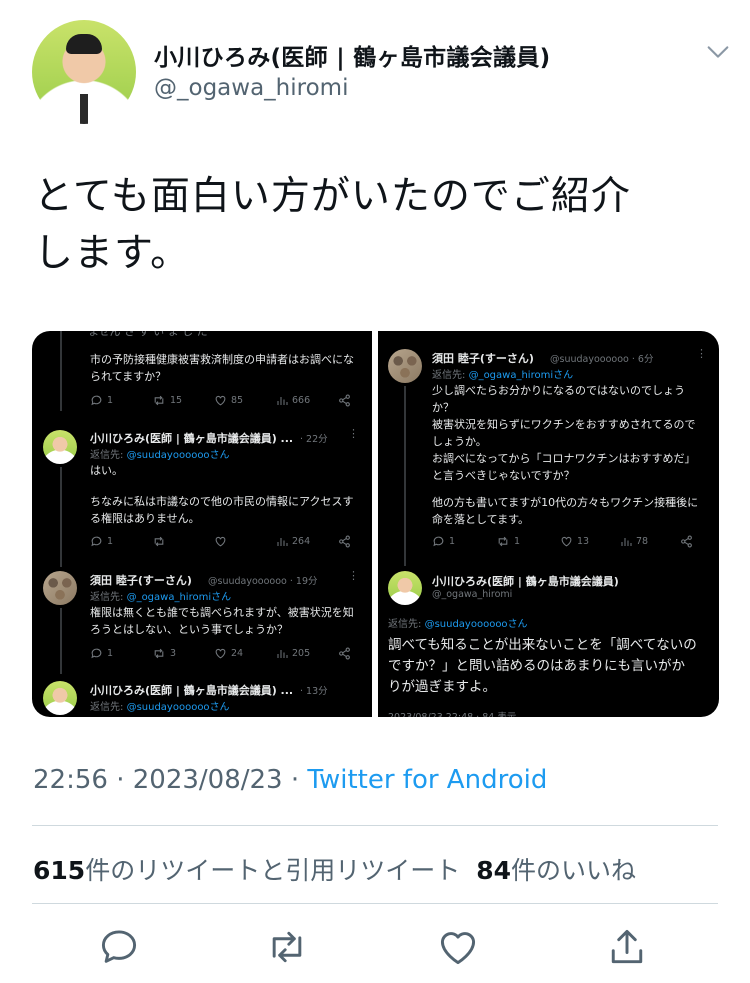 This screenshot has width=750, height=983. I want to click on tweet-stats: 615件のリツイートと引用リツイート 84件のいいね, so click(334, 869).